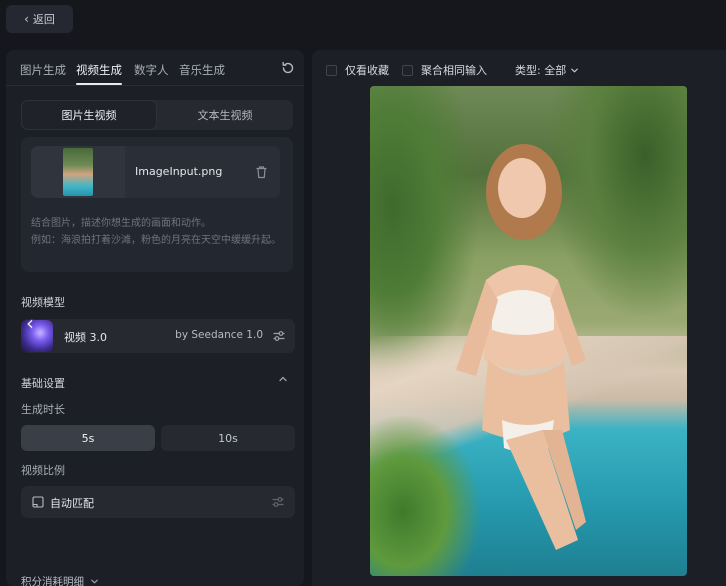  Describe the element at coordinates (43, 19) in the screenshot. I see `back-label: 返回` at that location.